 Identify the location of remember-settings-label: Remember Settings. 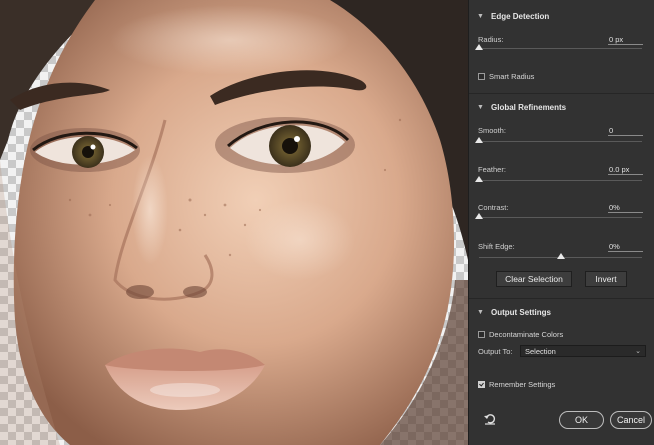
(522, 384).